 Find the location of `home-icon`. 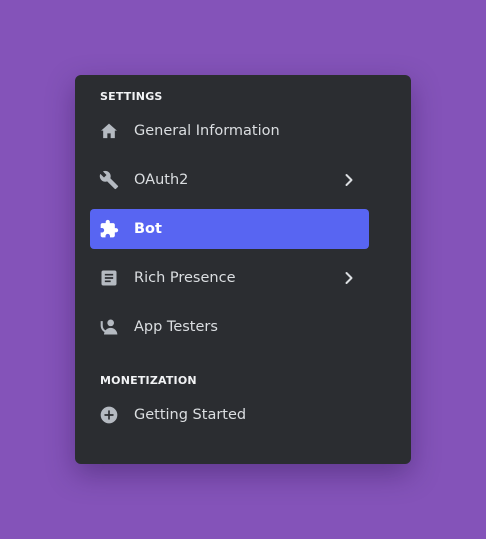

home-icon is located at coordinates (109, 131).